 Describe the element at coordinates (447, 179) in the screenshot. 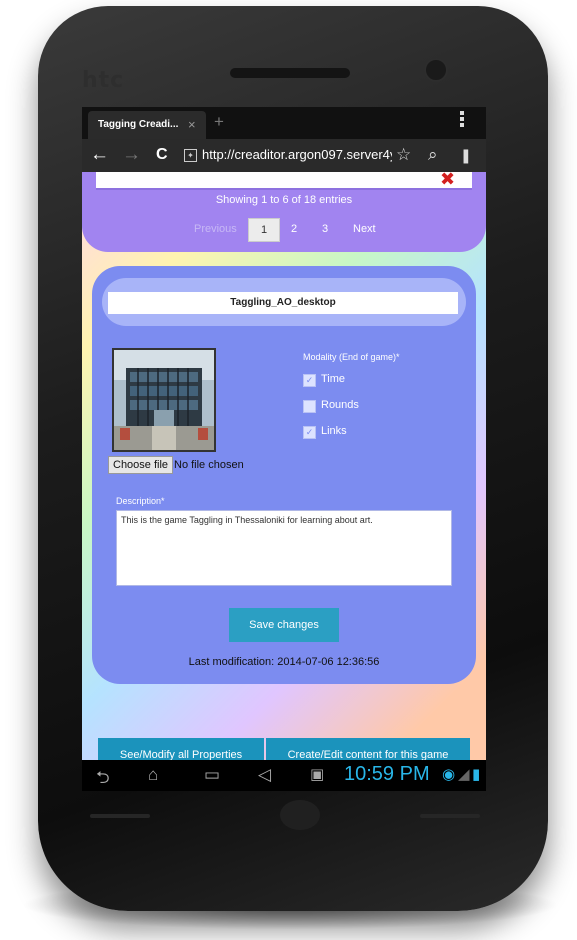

I see `delete-icon: ✖` at that location.